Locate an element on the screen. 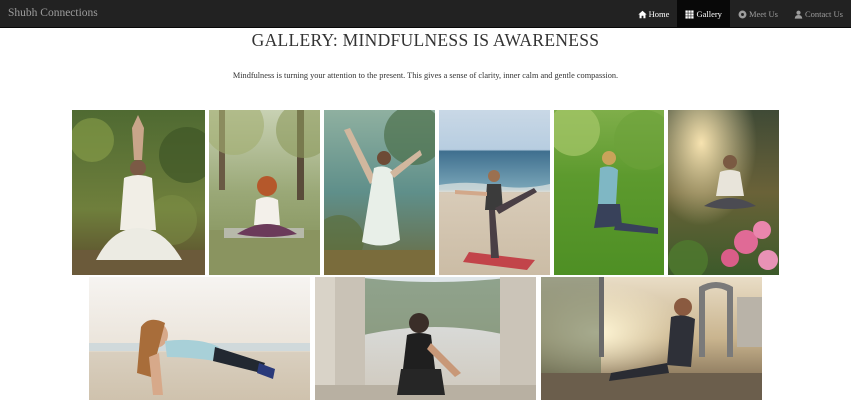 The width and height of the screenshot is (851, 400). circle-info-icon is located at coordinates (742, 14).